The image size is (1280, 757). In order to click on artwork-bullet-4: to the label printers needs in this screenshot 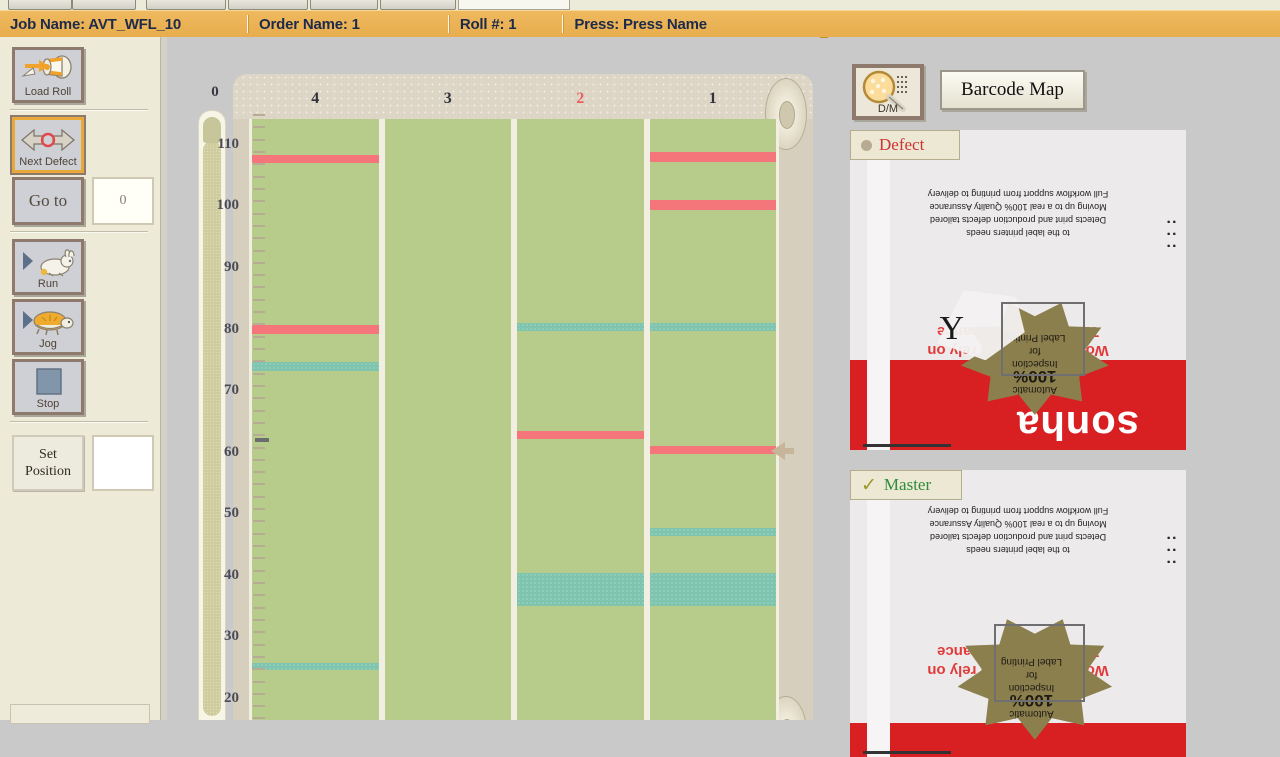, I will do `click(1018, 232)`.